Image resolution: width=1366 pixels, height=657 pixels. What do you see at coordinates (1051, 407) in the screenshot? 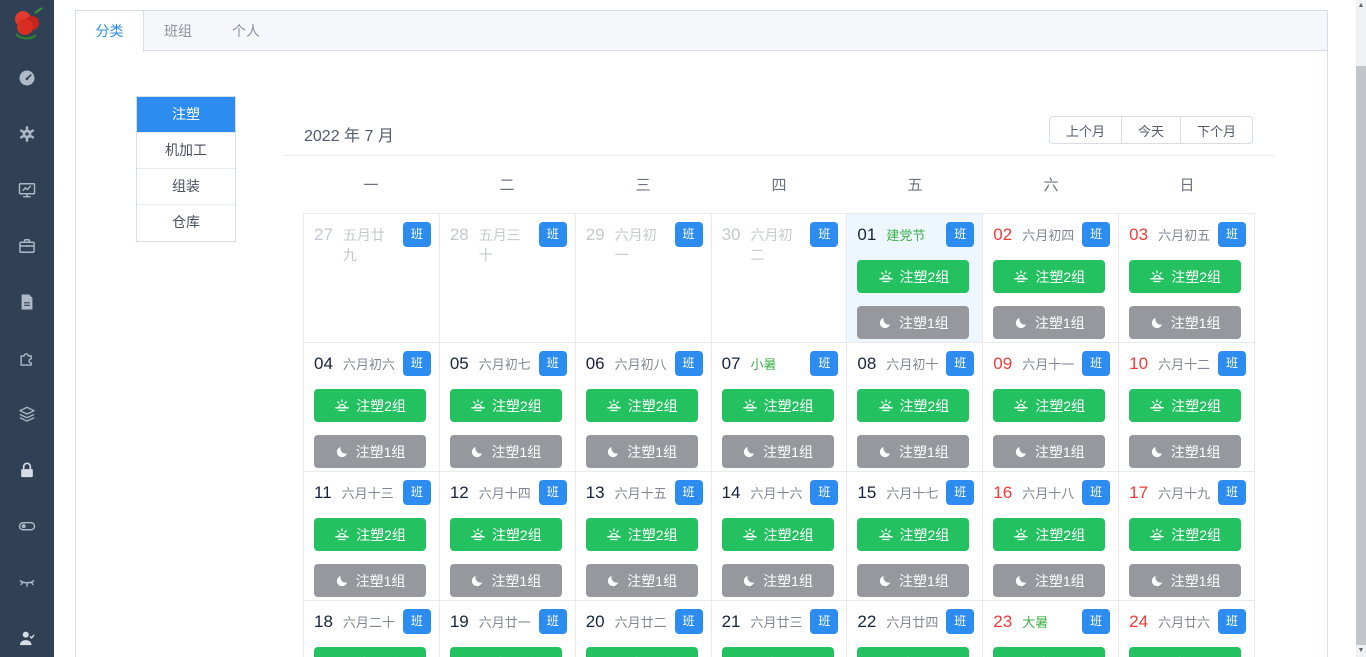
I see `calendar-cell-09: 09 六月十一班注塑2组 注塑1组` at bounding box center [1051, 407].